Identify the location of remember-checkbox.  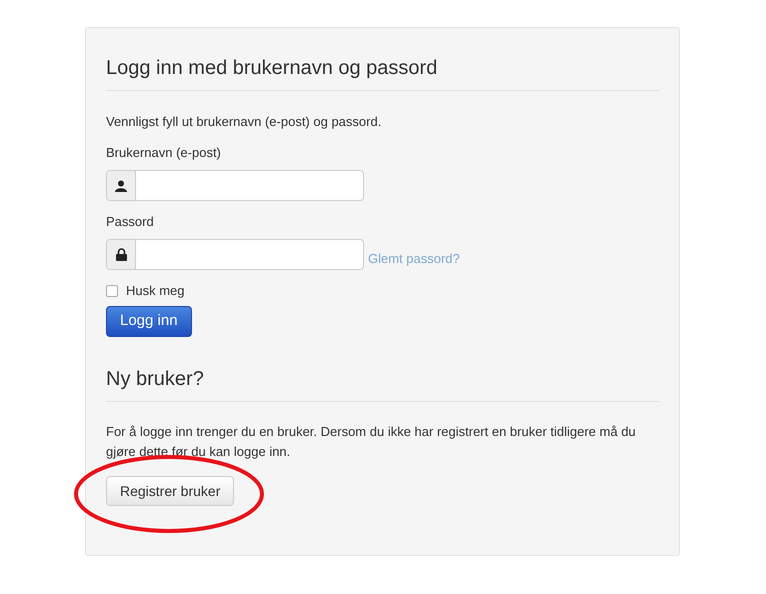
(112, 291).